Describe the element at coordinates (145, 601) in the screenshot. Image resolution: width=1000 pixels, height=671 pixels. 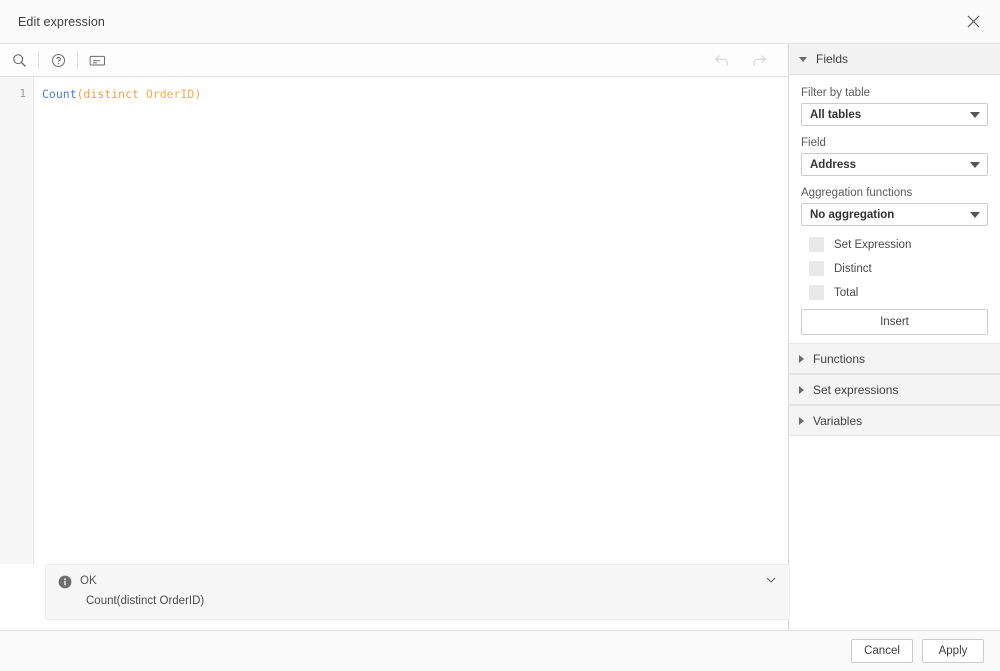
I see `status-detail: Count(distinct OrderID)` at that location.